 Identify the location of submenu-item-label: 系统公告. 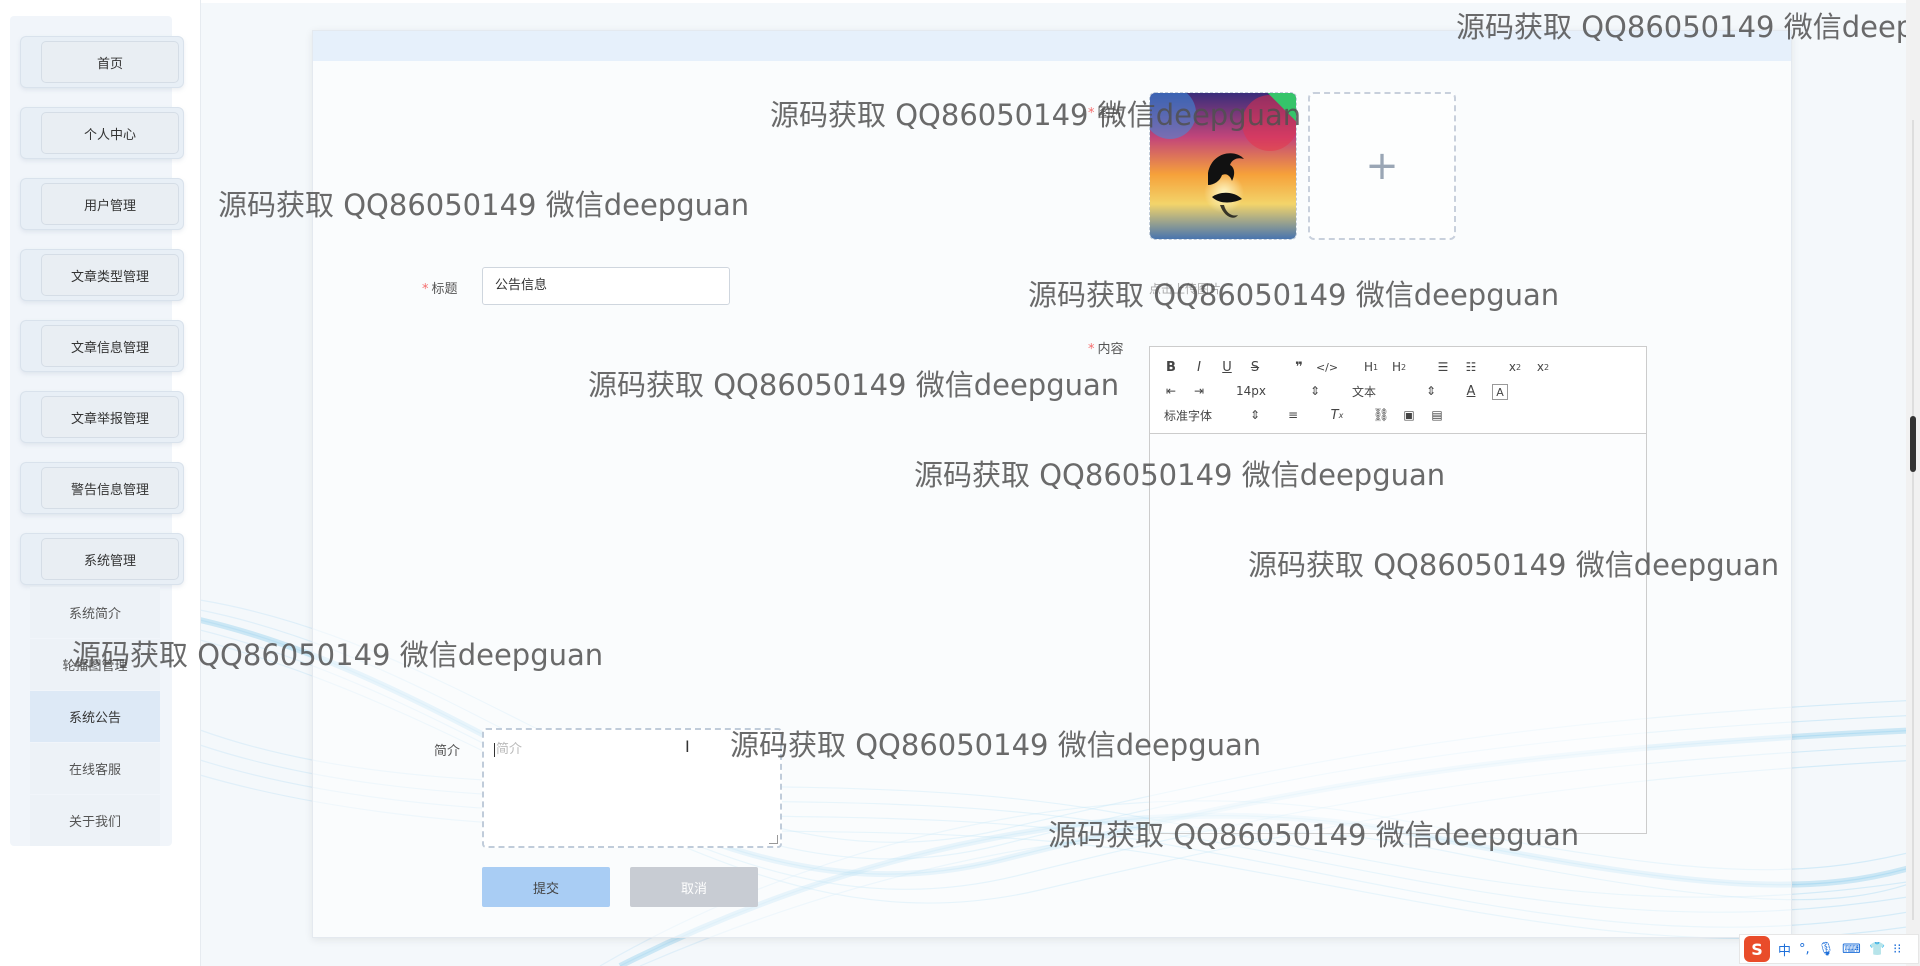
(94, 718).